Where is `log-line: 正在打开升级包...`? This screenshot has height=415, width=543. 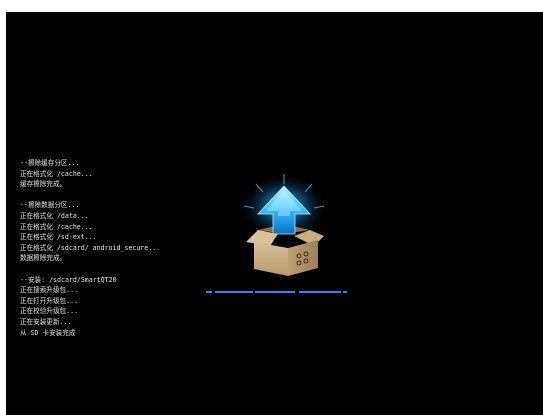 log-line: 正在打开升级包... is located at coordinates (49, 300).